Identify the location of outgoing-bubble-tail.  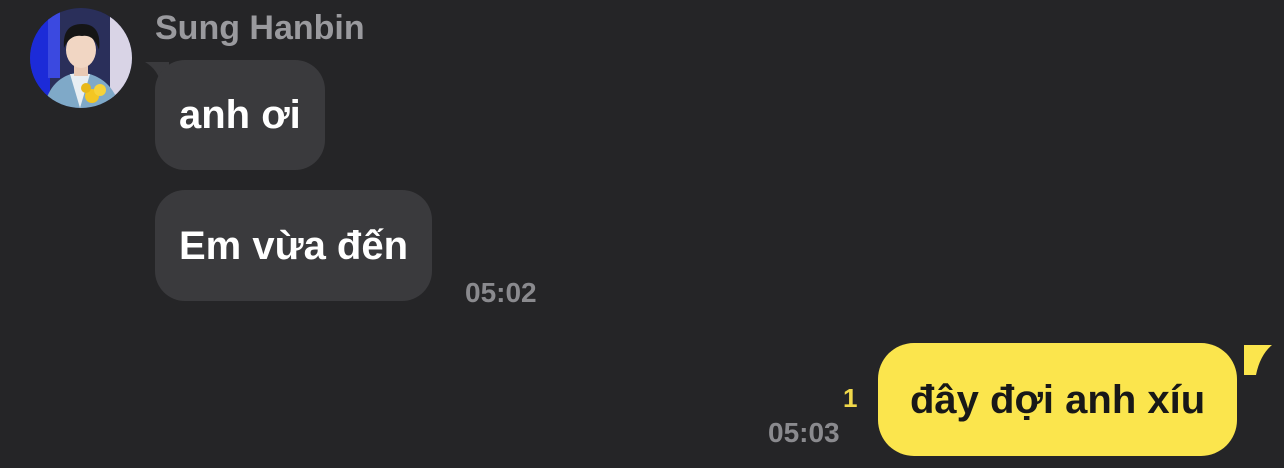
(1258, 360).